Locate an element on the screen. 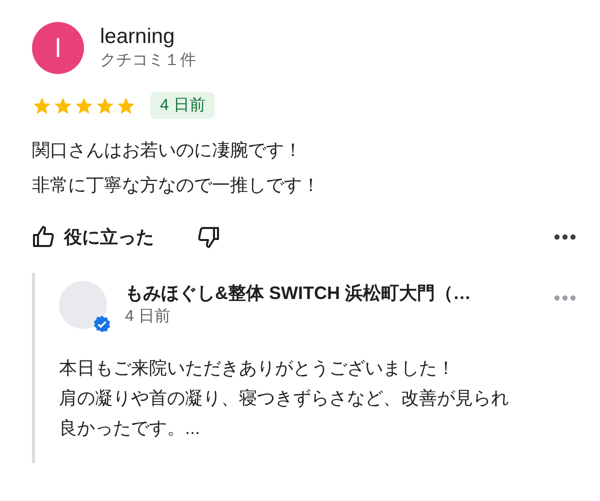  not-helpful-button is located at coordinates (208, 237).